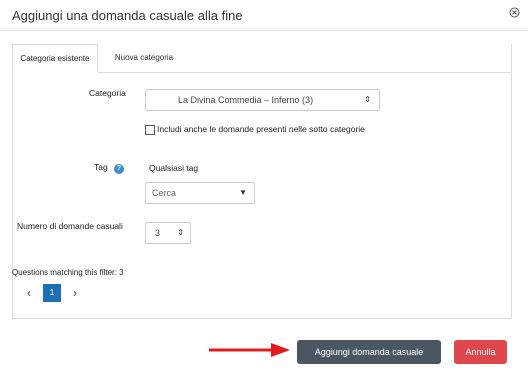 The width and height of the screenshot is (528, 374). Describe the element at coordinates (75, 293) in the screenshot. I see `next-page-button: ›` at that location.